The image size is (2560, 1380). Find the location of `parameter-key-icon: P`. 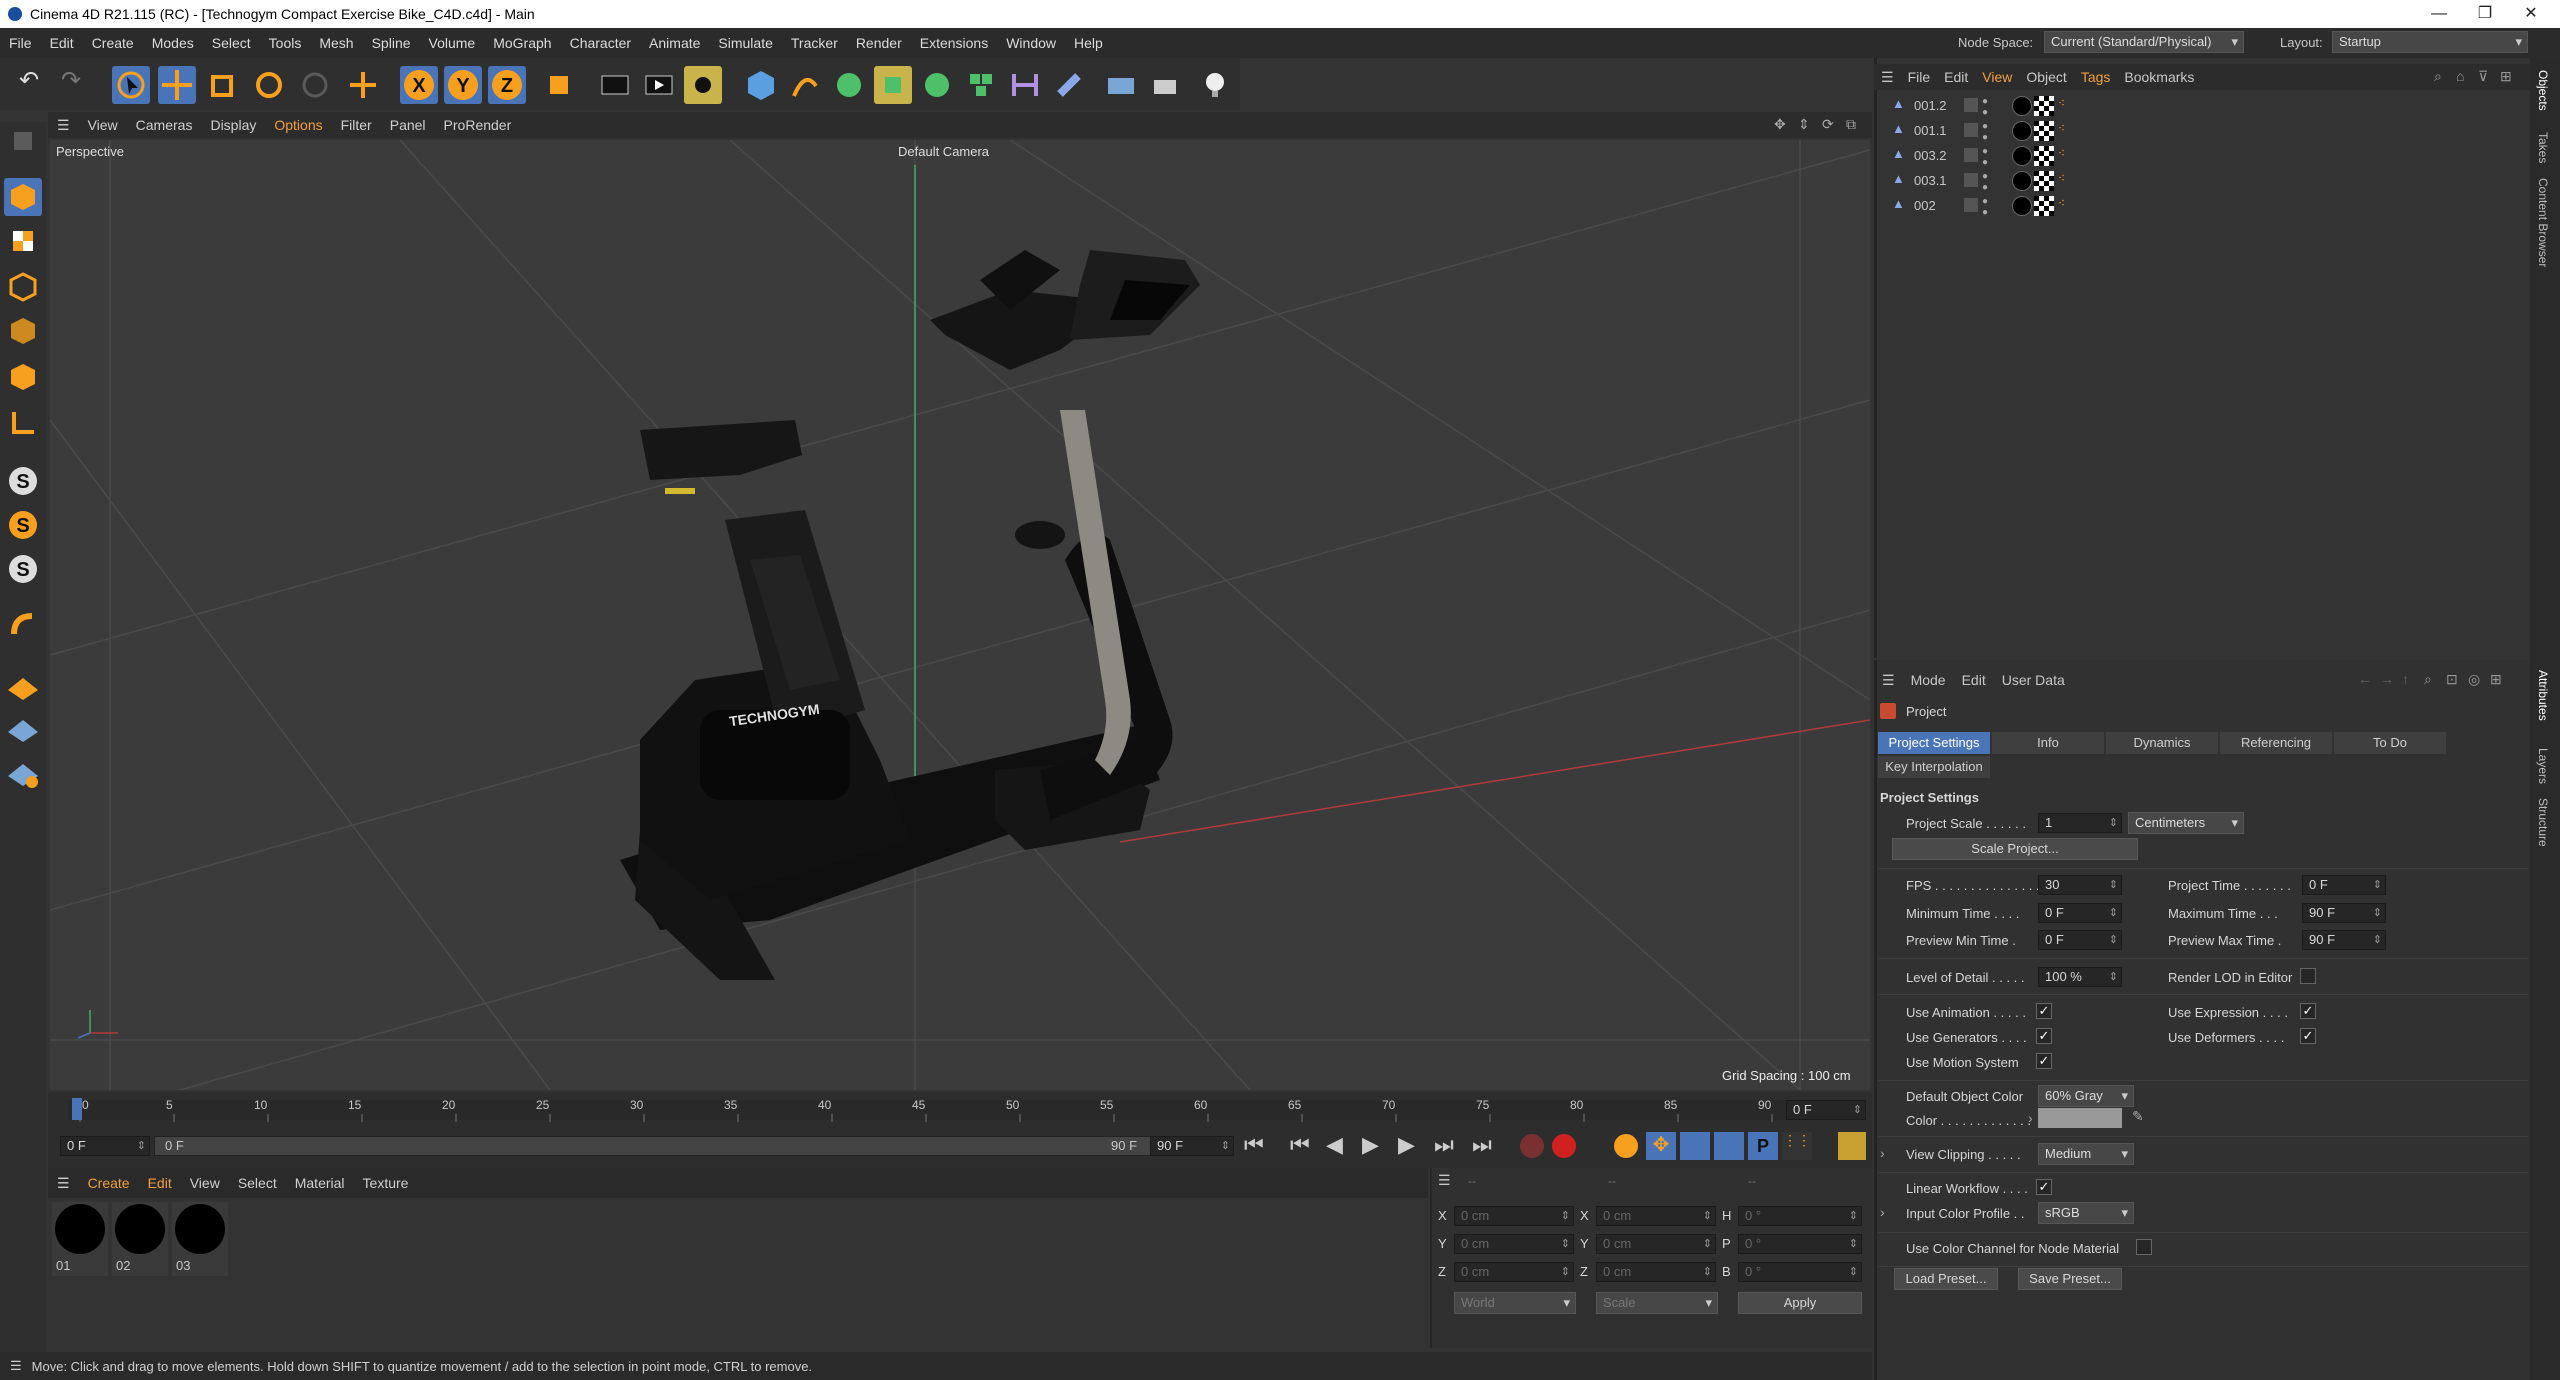

parameter-key-icon: P is located at coordinates (1763, 1146).